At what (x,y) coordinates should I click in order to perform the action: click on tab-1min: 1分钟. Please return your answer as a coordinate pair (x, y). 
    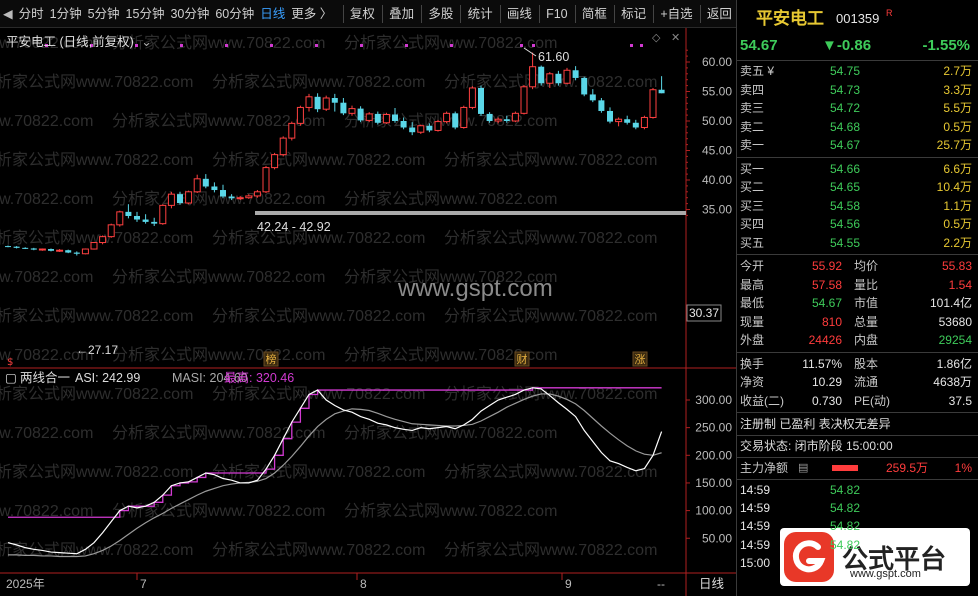
    Looking at the image, I should click on (66, 14).